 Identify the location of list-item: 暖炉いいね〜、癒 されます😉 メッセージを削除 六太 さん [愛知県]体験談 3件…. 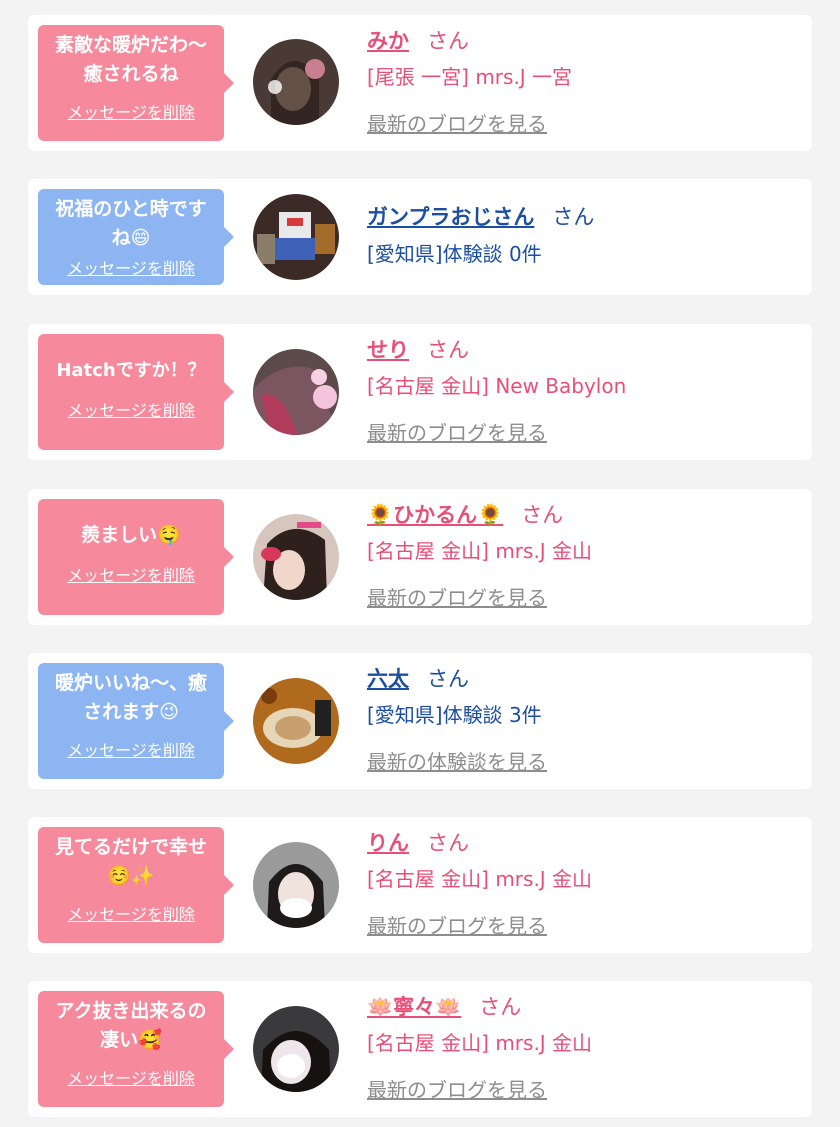
(420, 721).